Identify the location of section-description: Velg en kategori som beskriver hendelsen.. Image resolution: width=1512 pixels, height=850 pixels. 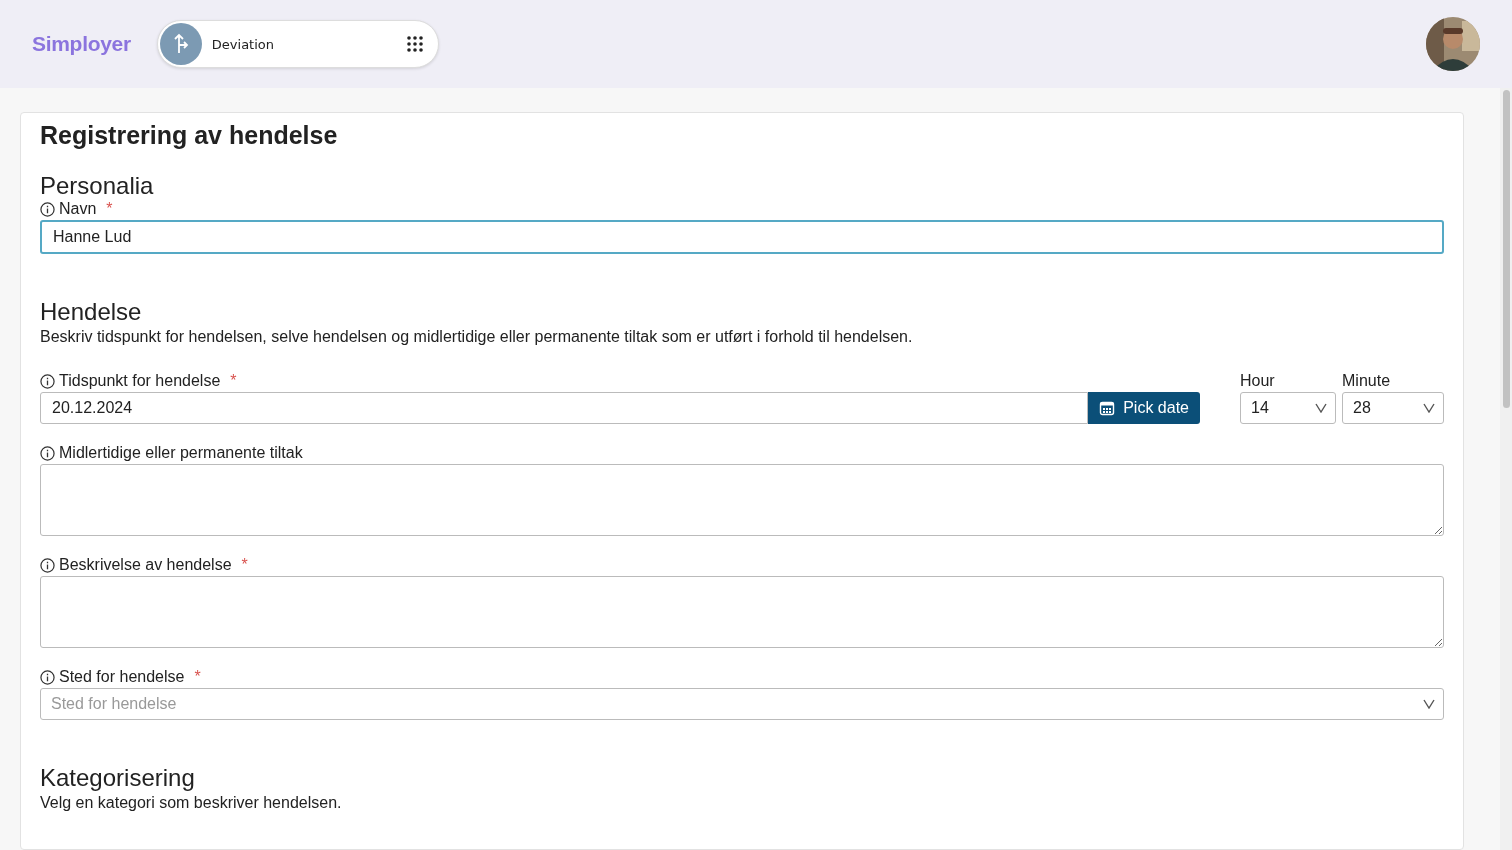
(191, 803).